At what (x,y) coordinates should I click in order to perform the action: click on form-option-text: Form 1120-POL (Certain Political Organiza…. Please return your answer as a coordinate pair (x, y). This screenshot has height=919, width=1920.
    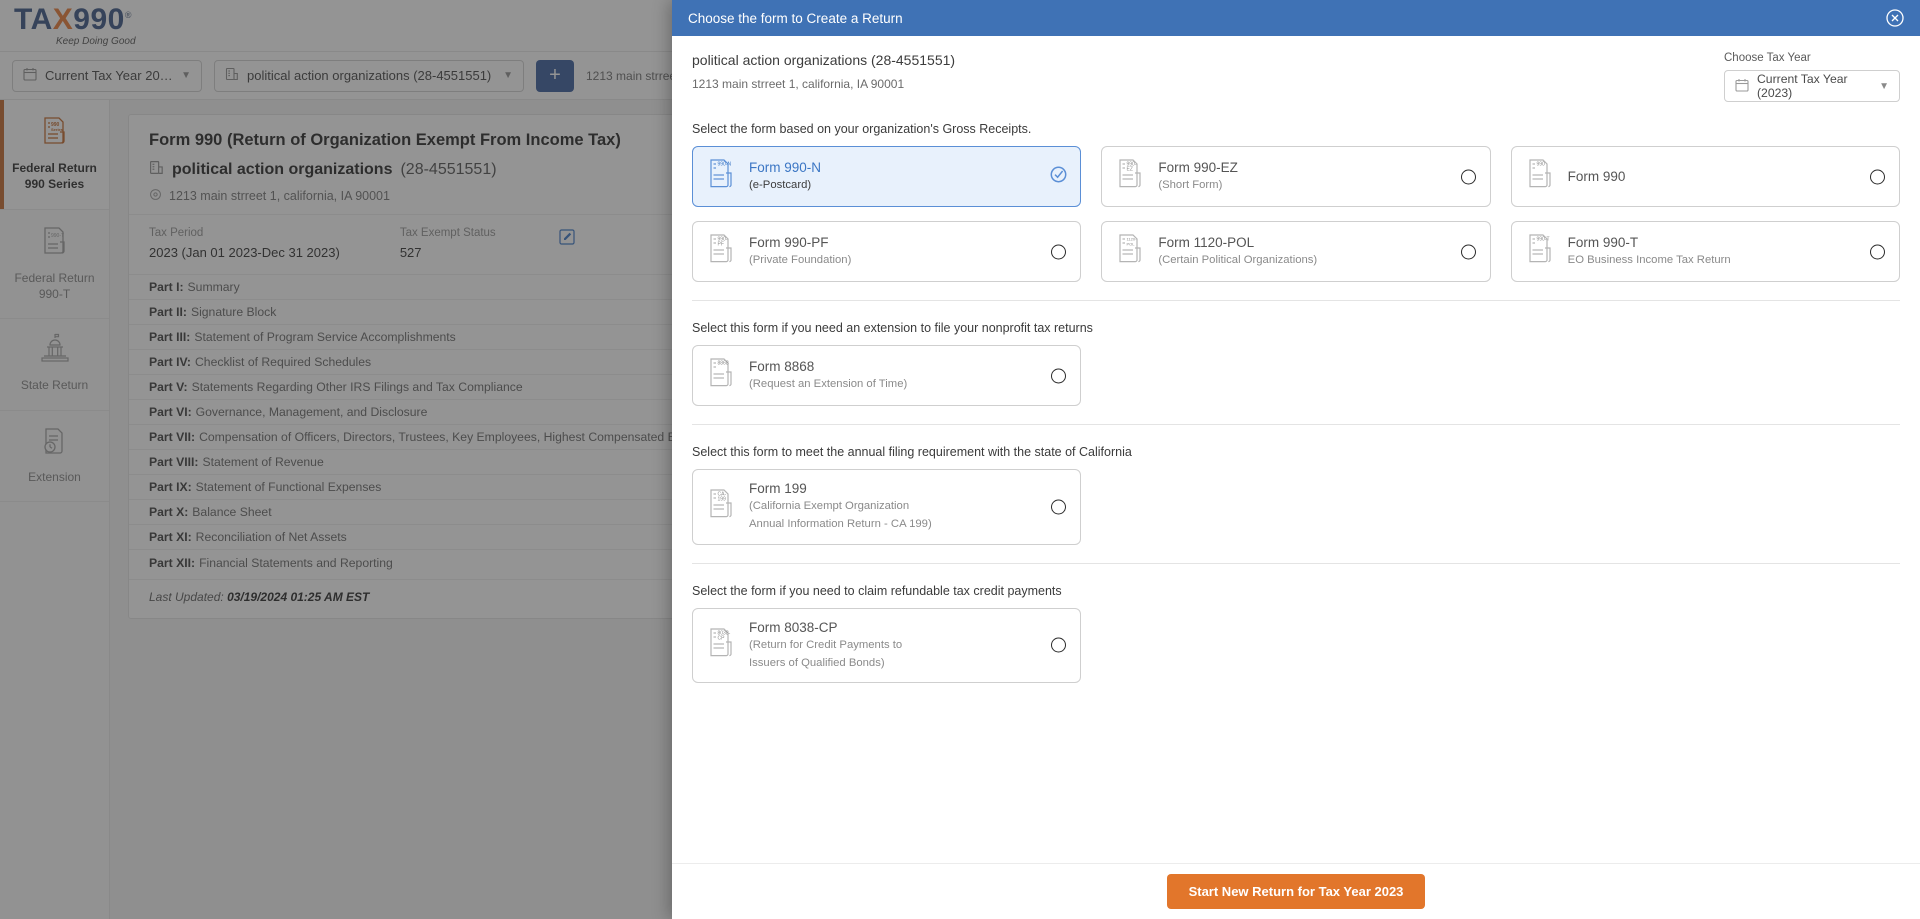
    Looking at the image, I should click on (1237, 251).